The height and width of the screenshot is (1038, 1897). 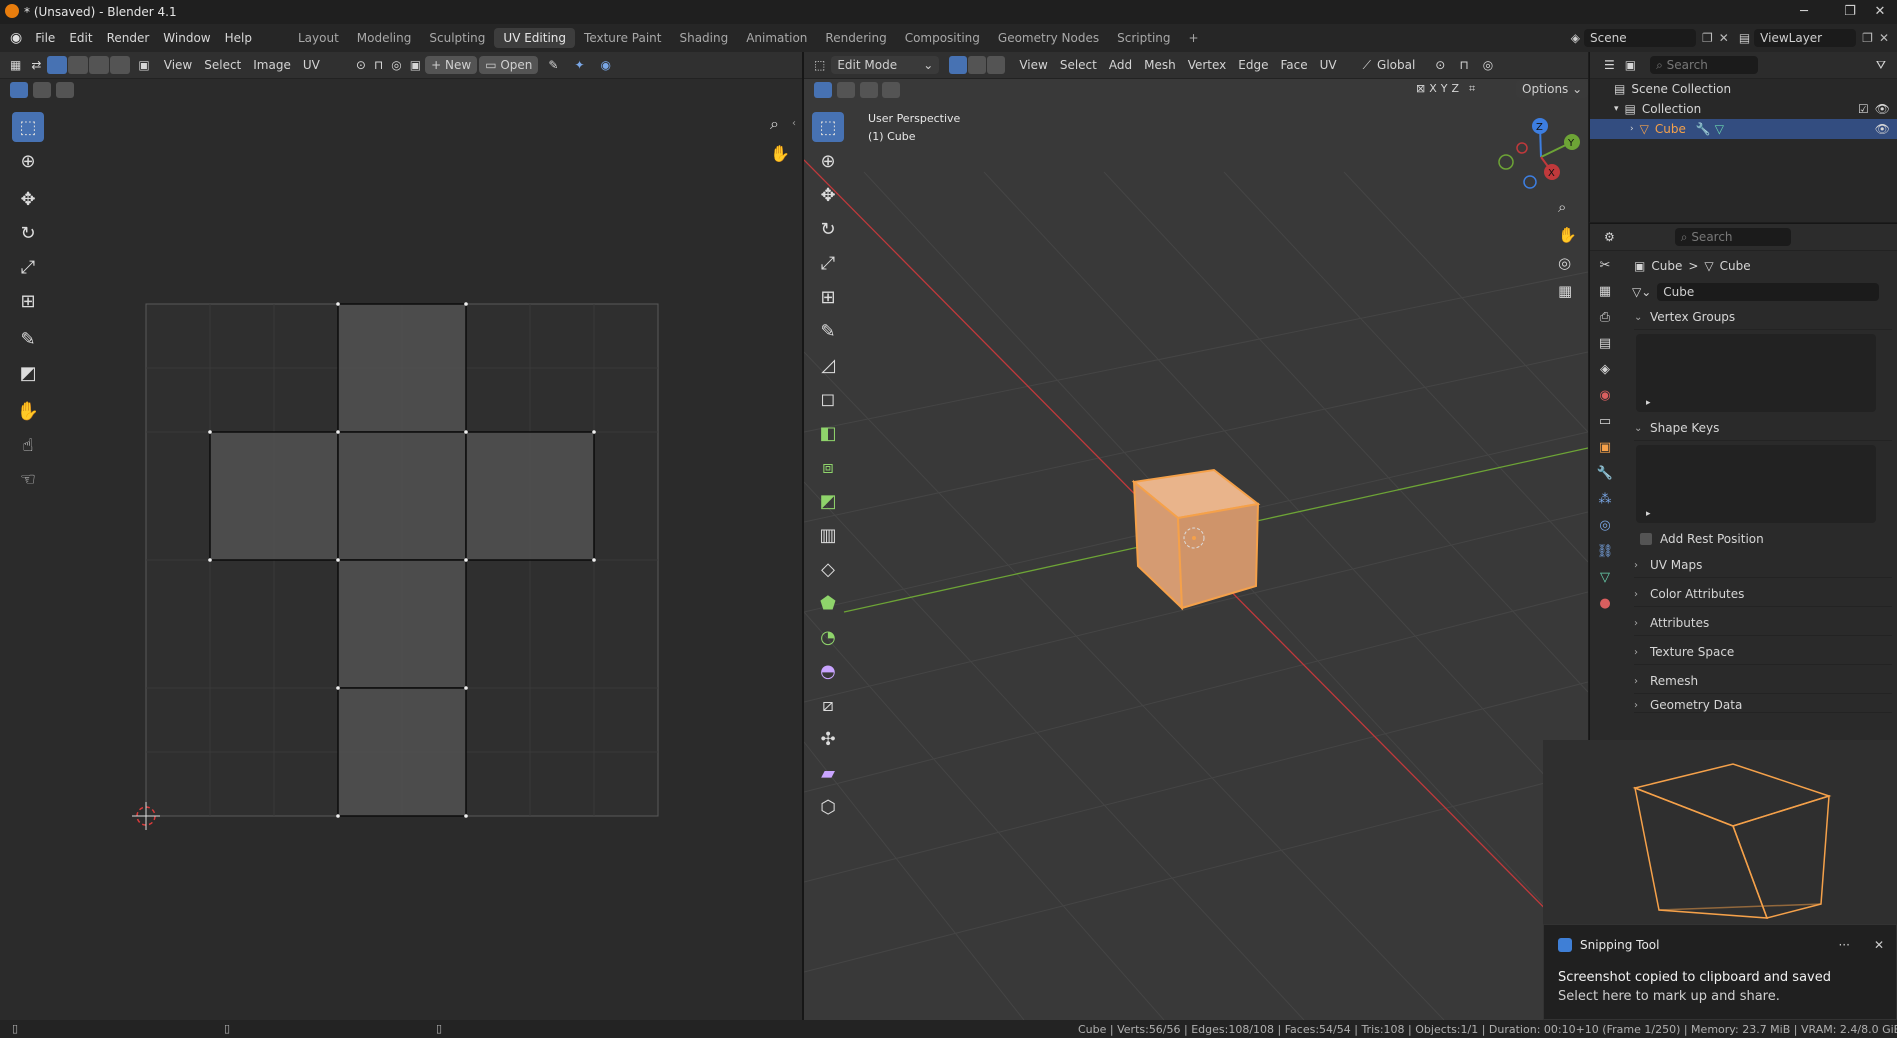 I want to click on rip-region-tool: ⬡, so click(x=828, y=807).